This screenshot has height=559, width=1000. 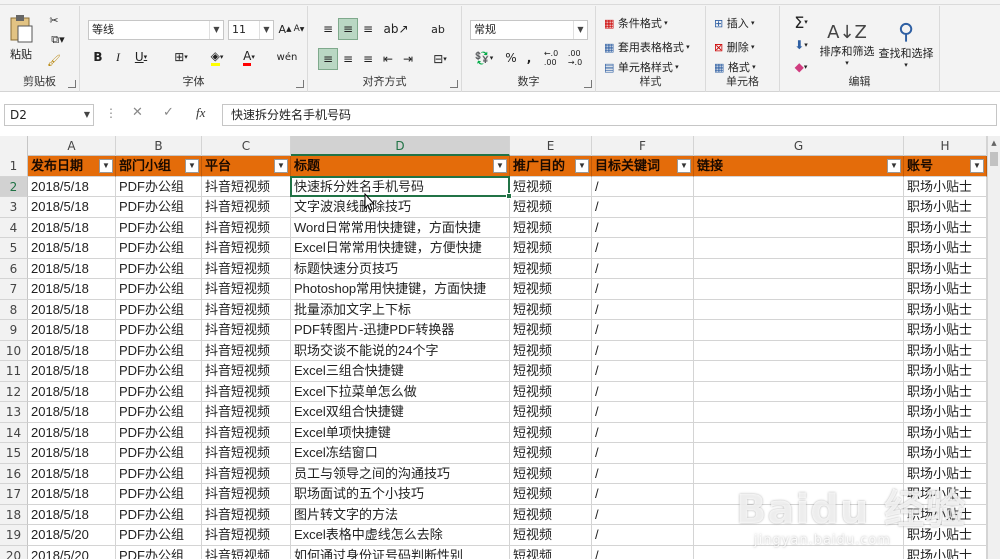 What do you see at coordinates (400, 186) in the screenshot?
I see `cell: 快速拆分姓名手机号码` at bounding box center [400, 186].